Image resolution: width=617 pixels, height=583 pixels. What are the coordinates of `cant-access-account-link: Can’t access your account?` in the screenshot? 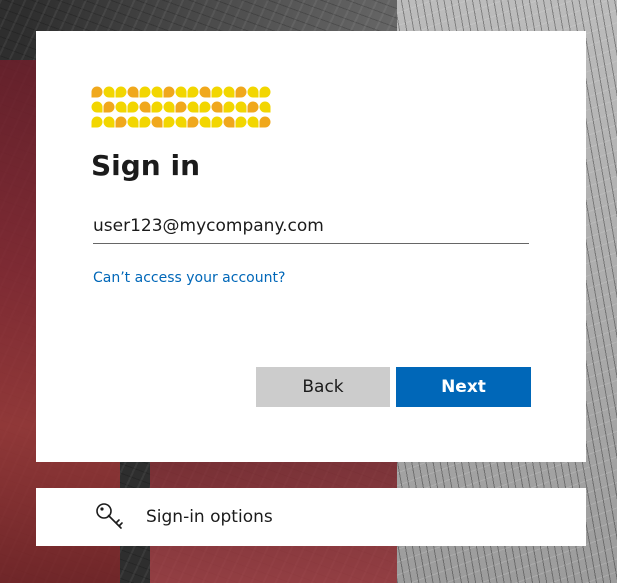 It's located at (189, 278).